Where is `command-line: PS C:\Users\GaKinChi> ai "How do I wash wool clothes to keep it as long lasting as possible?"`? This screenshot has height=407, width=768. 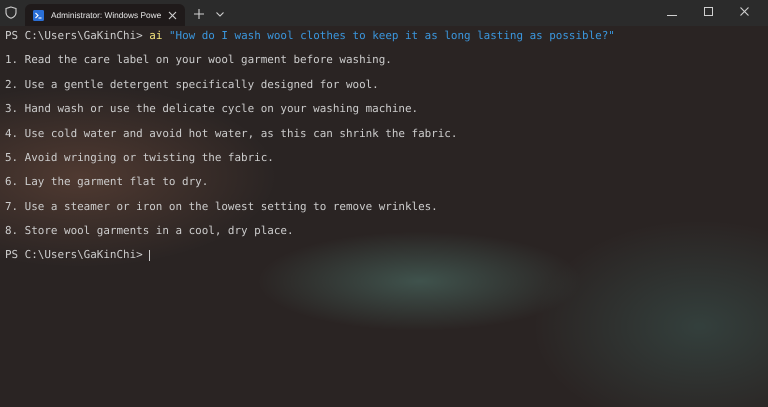
command-line: PS C:\Users\GaKinChi> ai "How do I wash wool clothes to keep it as long lasting as possible?" is located at coordinates (310, 36).